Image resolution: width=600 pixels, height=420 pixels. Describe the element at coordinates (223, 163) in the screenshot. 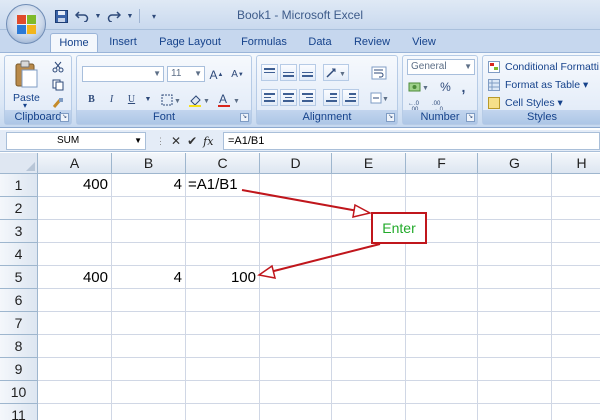

I see `column-header-c: C` at that location.